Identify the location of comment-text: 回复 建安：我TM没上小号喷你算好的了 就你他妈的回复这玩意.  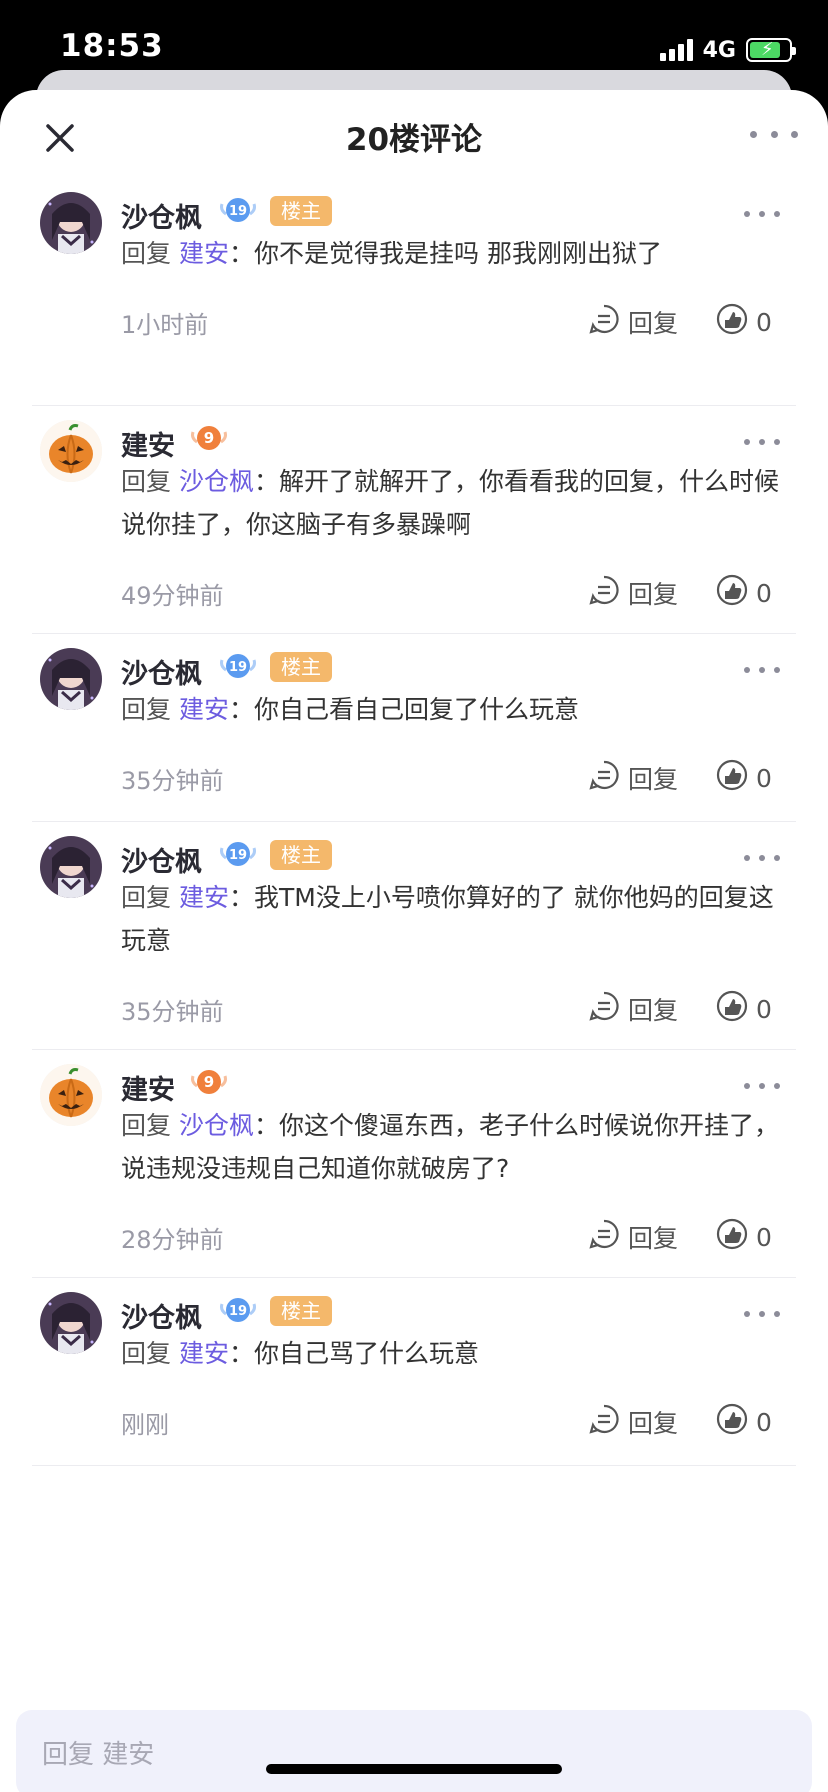
(456, 919).